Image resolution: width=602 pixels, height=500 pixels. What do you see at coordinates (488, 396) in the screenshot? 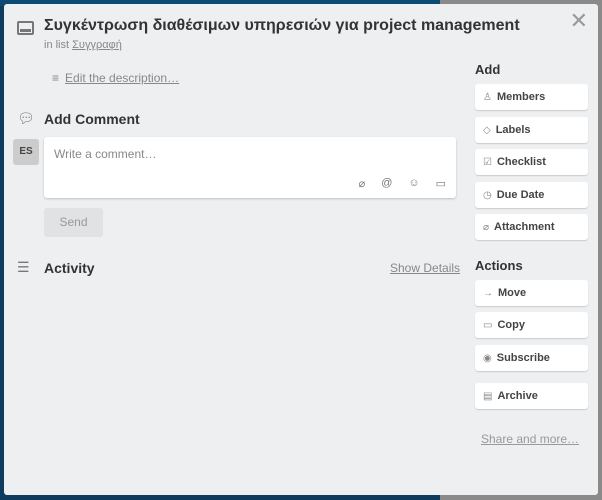
I see `archive-icon: ▤` at bounding box center [488, 396].